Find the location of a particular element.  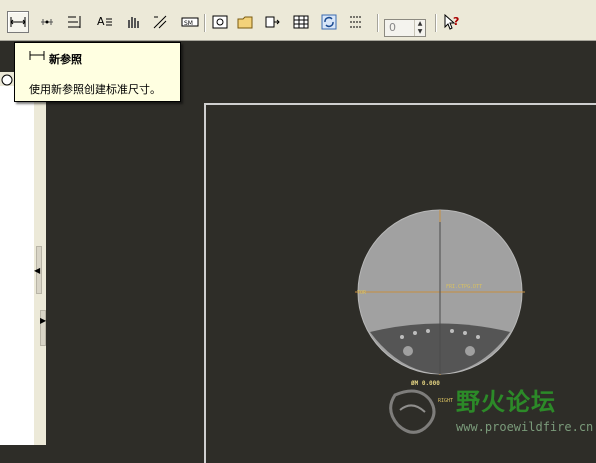

watermark-title: 野火论坛 is located at coordinates (506, 402).